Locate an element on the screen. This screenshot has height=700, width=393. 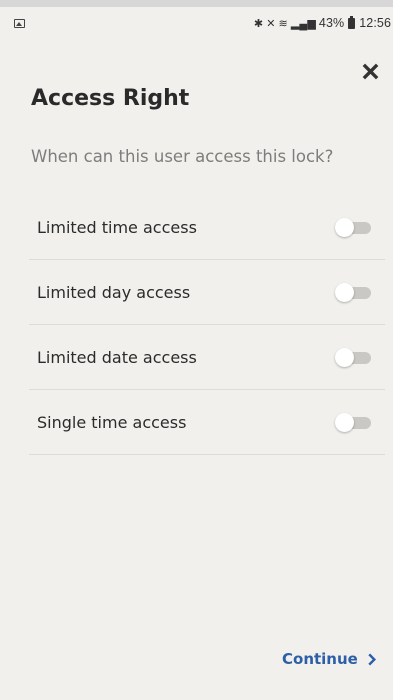
wifi-icon: ≋ is located at coordinates (283, 23).